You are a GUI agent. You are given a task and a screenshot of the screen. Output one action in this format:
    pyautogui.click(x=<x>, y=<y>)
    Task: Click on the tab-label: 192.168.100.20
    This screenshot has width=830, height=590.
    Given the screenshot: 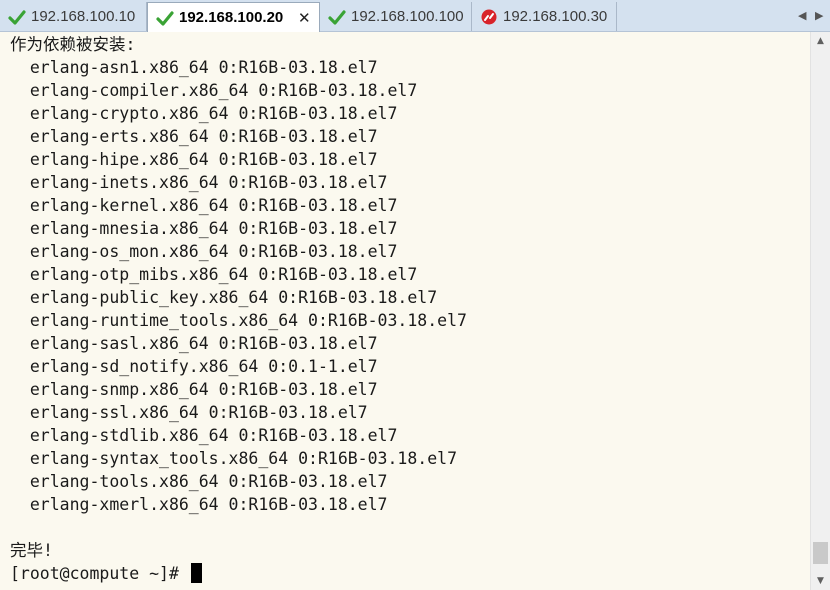 What is the action you would take?
    pyautogui.click(x=231, y=17)
    